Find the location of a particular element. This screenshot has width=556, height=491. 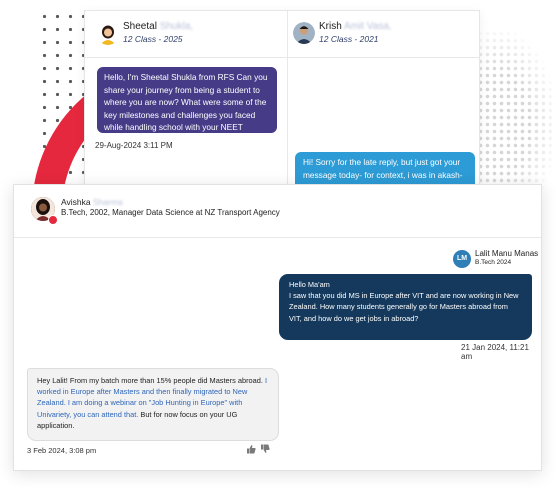

thumbs-down-icon is located at coordinates (265, 449).